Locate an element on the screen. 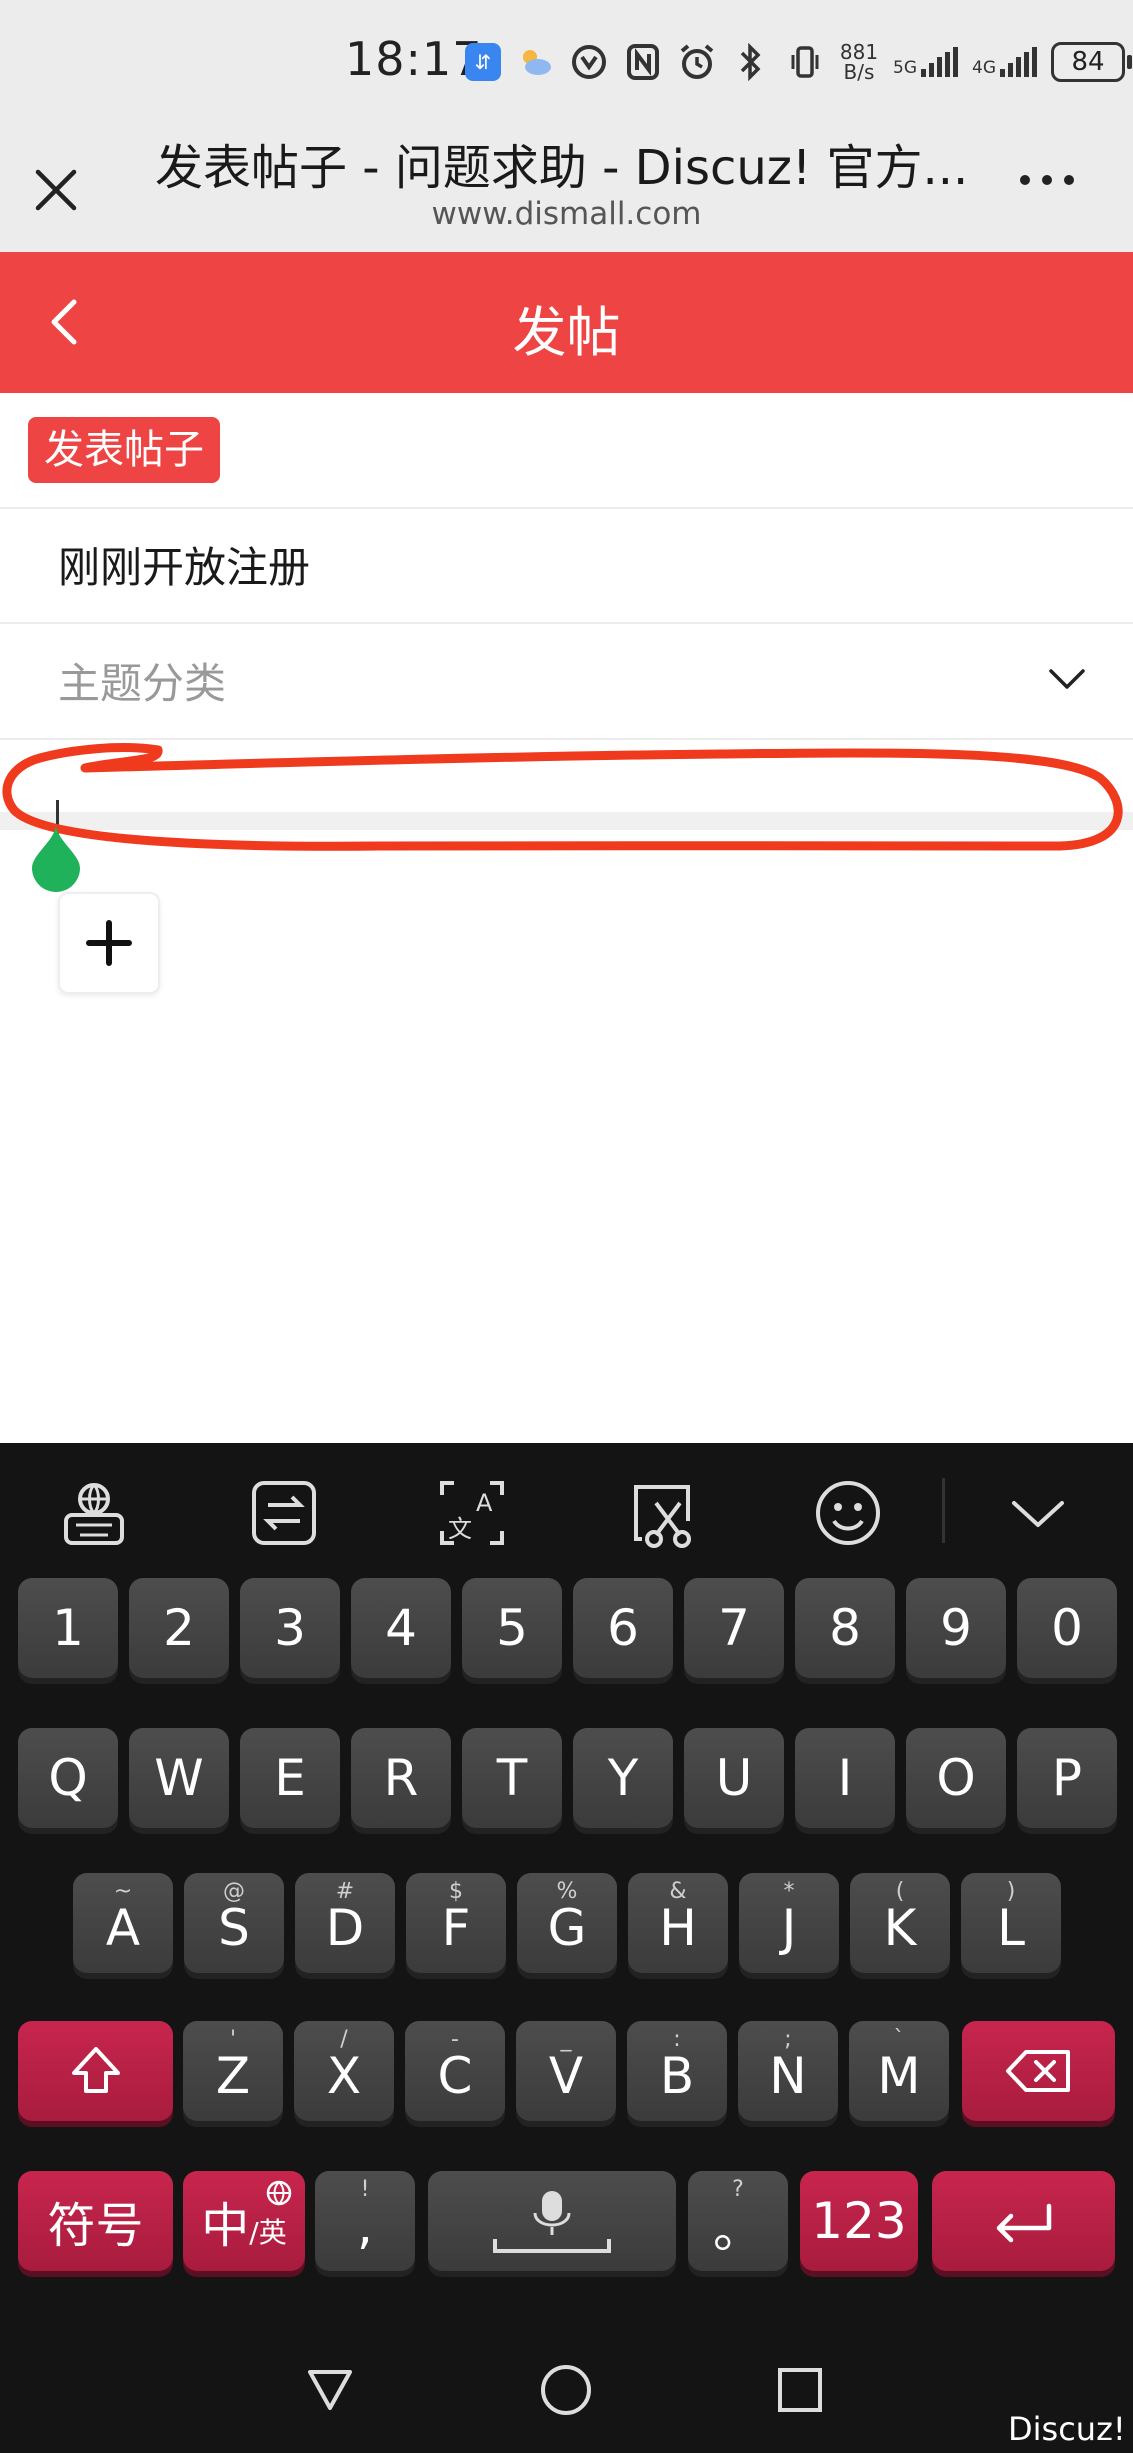 This screenshot has height=2453, width=1133. key-p: P is located at coordinates (1067, 1778).